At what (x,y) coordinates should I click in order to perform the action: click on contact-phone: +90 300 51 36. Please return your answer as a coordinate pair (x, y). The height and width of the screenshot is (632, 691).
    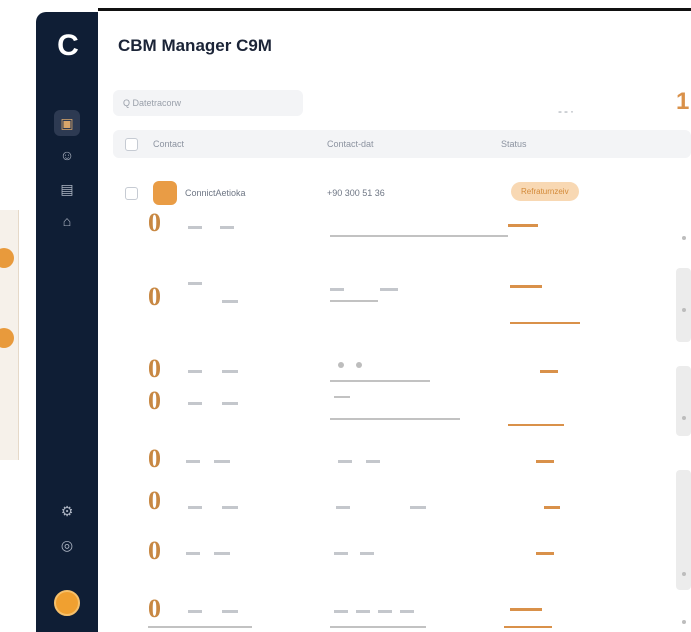
    Looking at the image, I should click on (356, 193).